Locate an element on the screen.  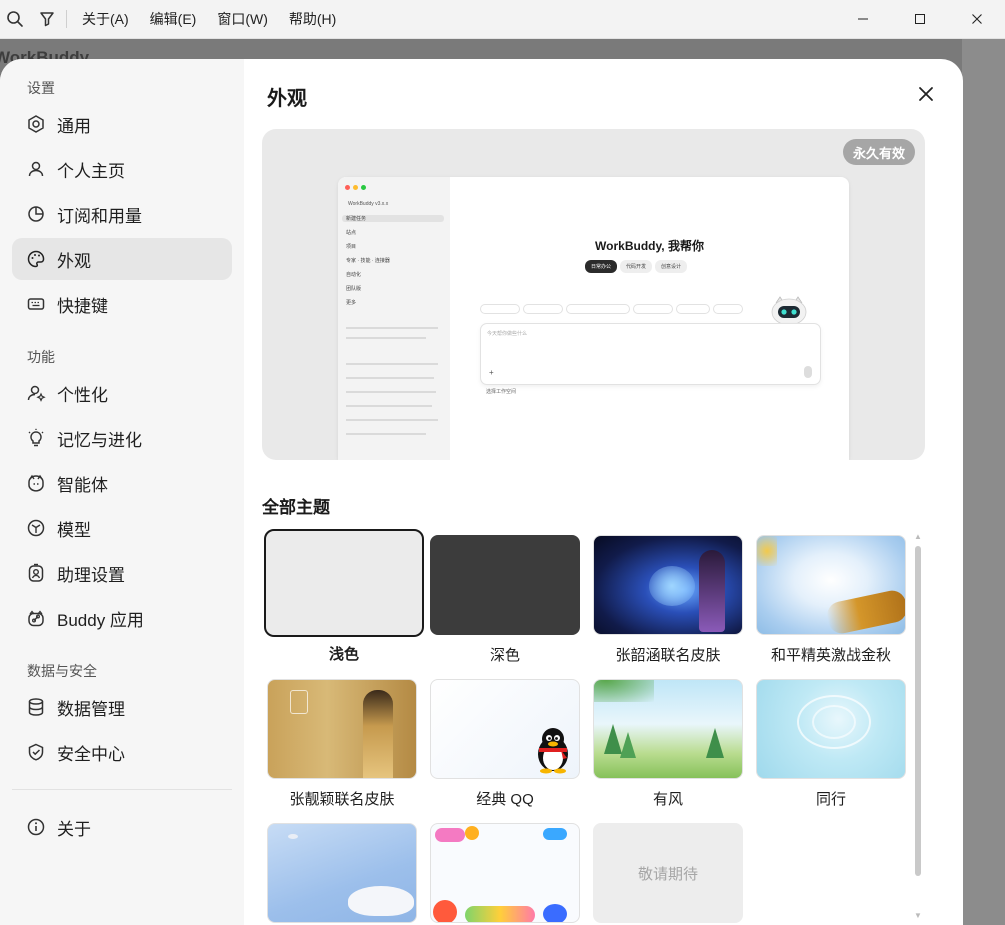
preview-footer: 选择工作空间 is located at coordinates (501, 392).